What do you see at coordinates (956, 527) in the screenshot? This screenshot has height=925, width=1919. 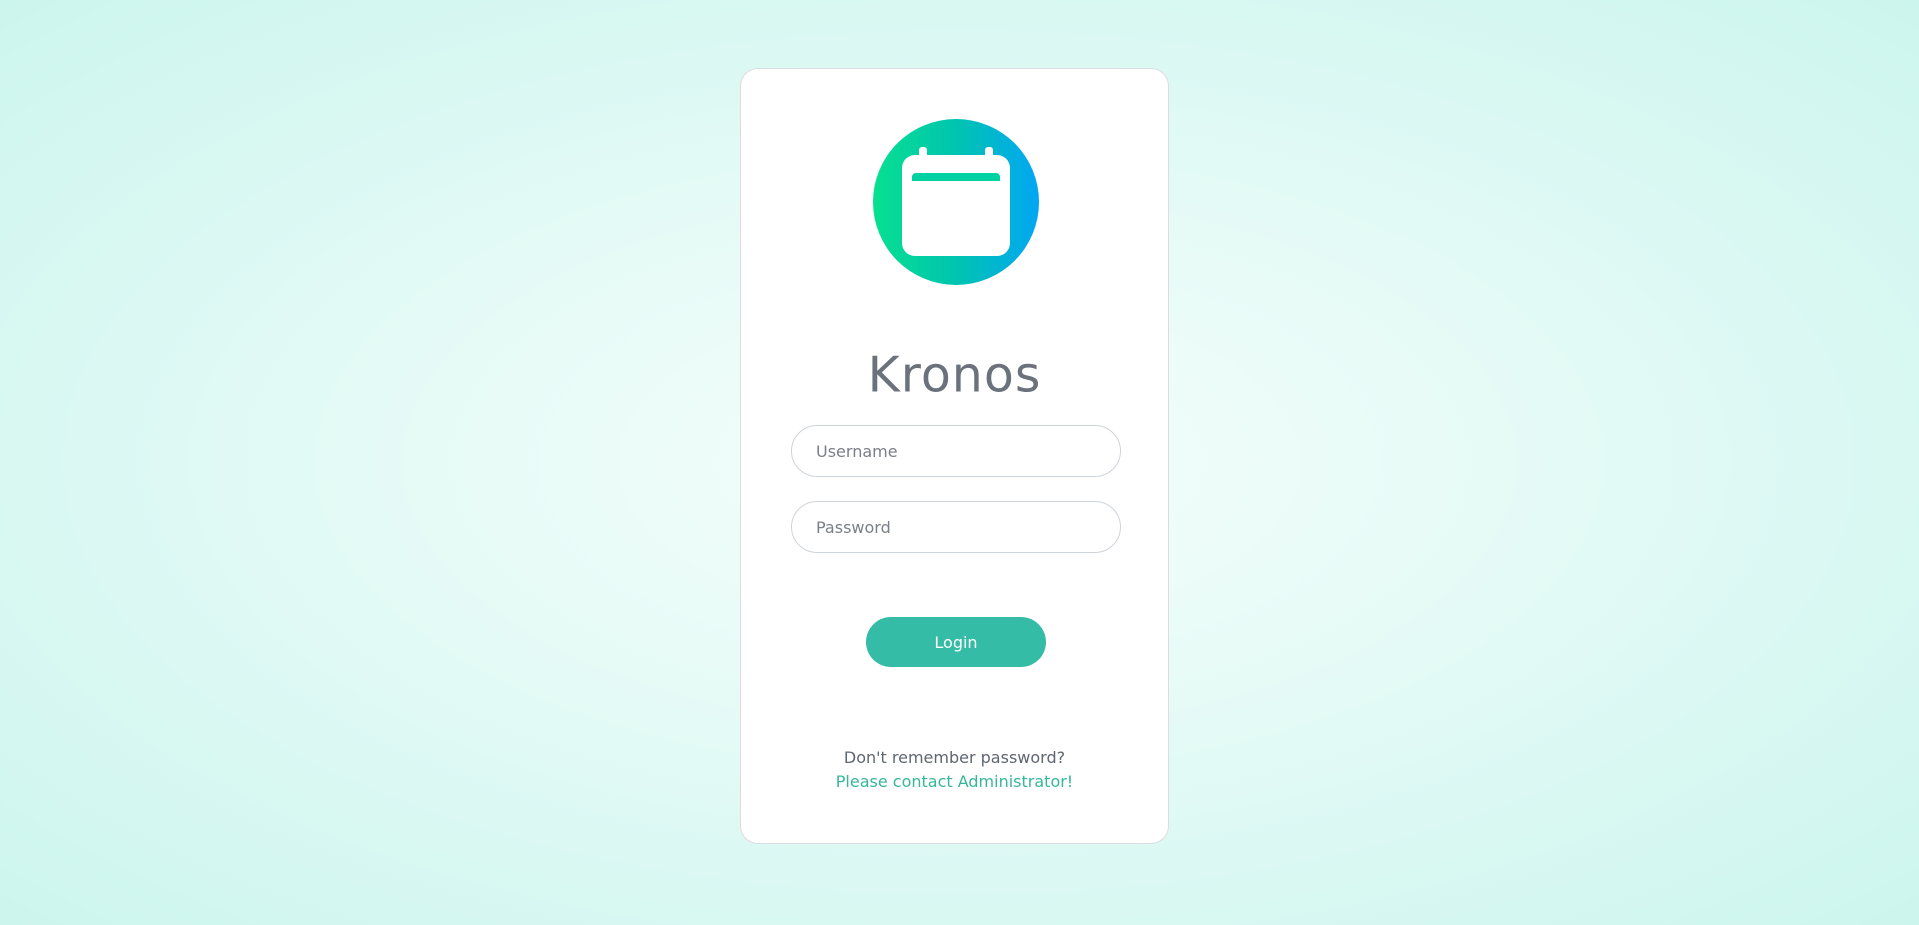 I see `password-input` at bounding box center [956, 527].